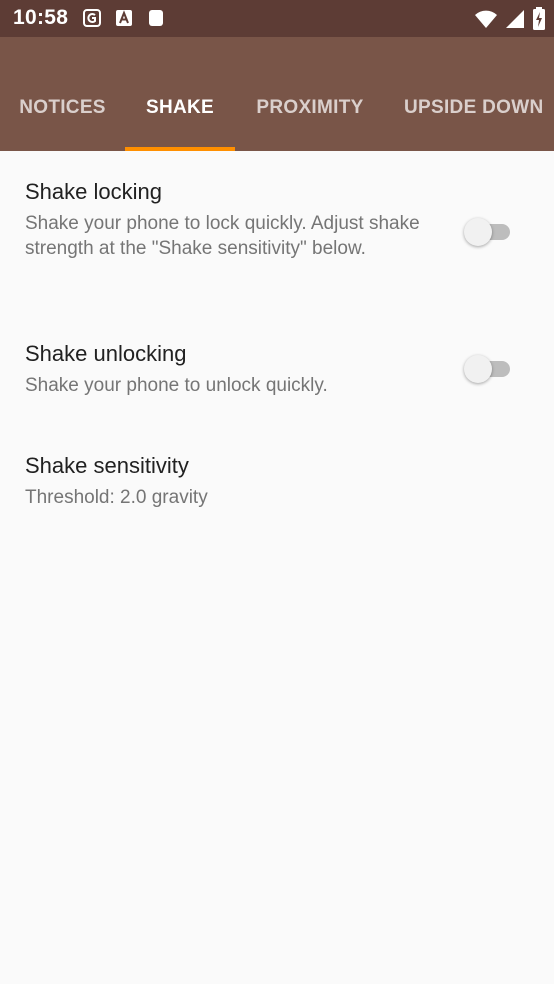 This screenshot has width=554, height=984. Describe the element at coordinates (176, 385) in the screenshot. I see `pref-summary: Shake your phone to unlock quickly.` at that location.